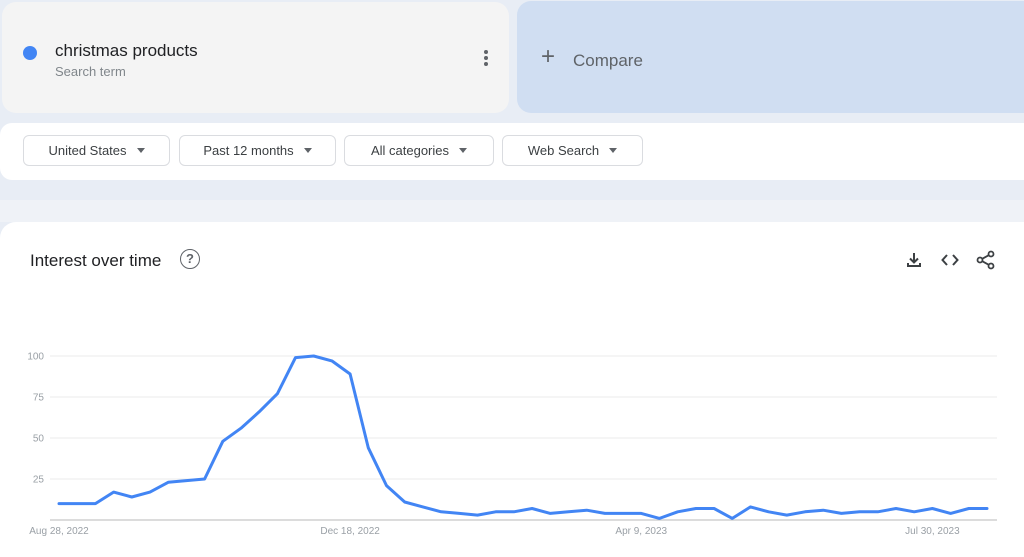  What do you see at coordinates (641, 531) in the screenshot?
I see `x-tick-label: Apr 9, 2023` at bounding box center [641, 531].